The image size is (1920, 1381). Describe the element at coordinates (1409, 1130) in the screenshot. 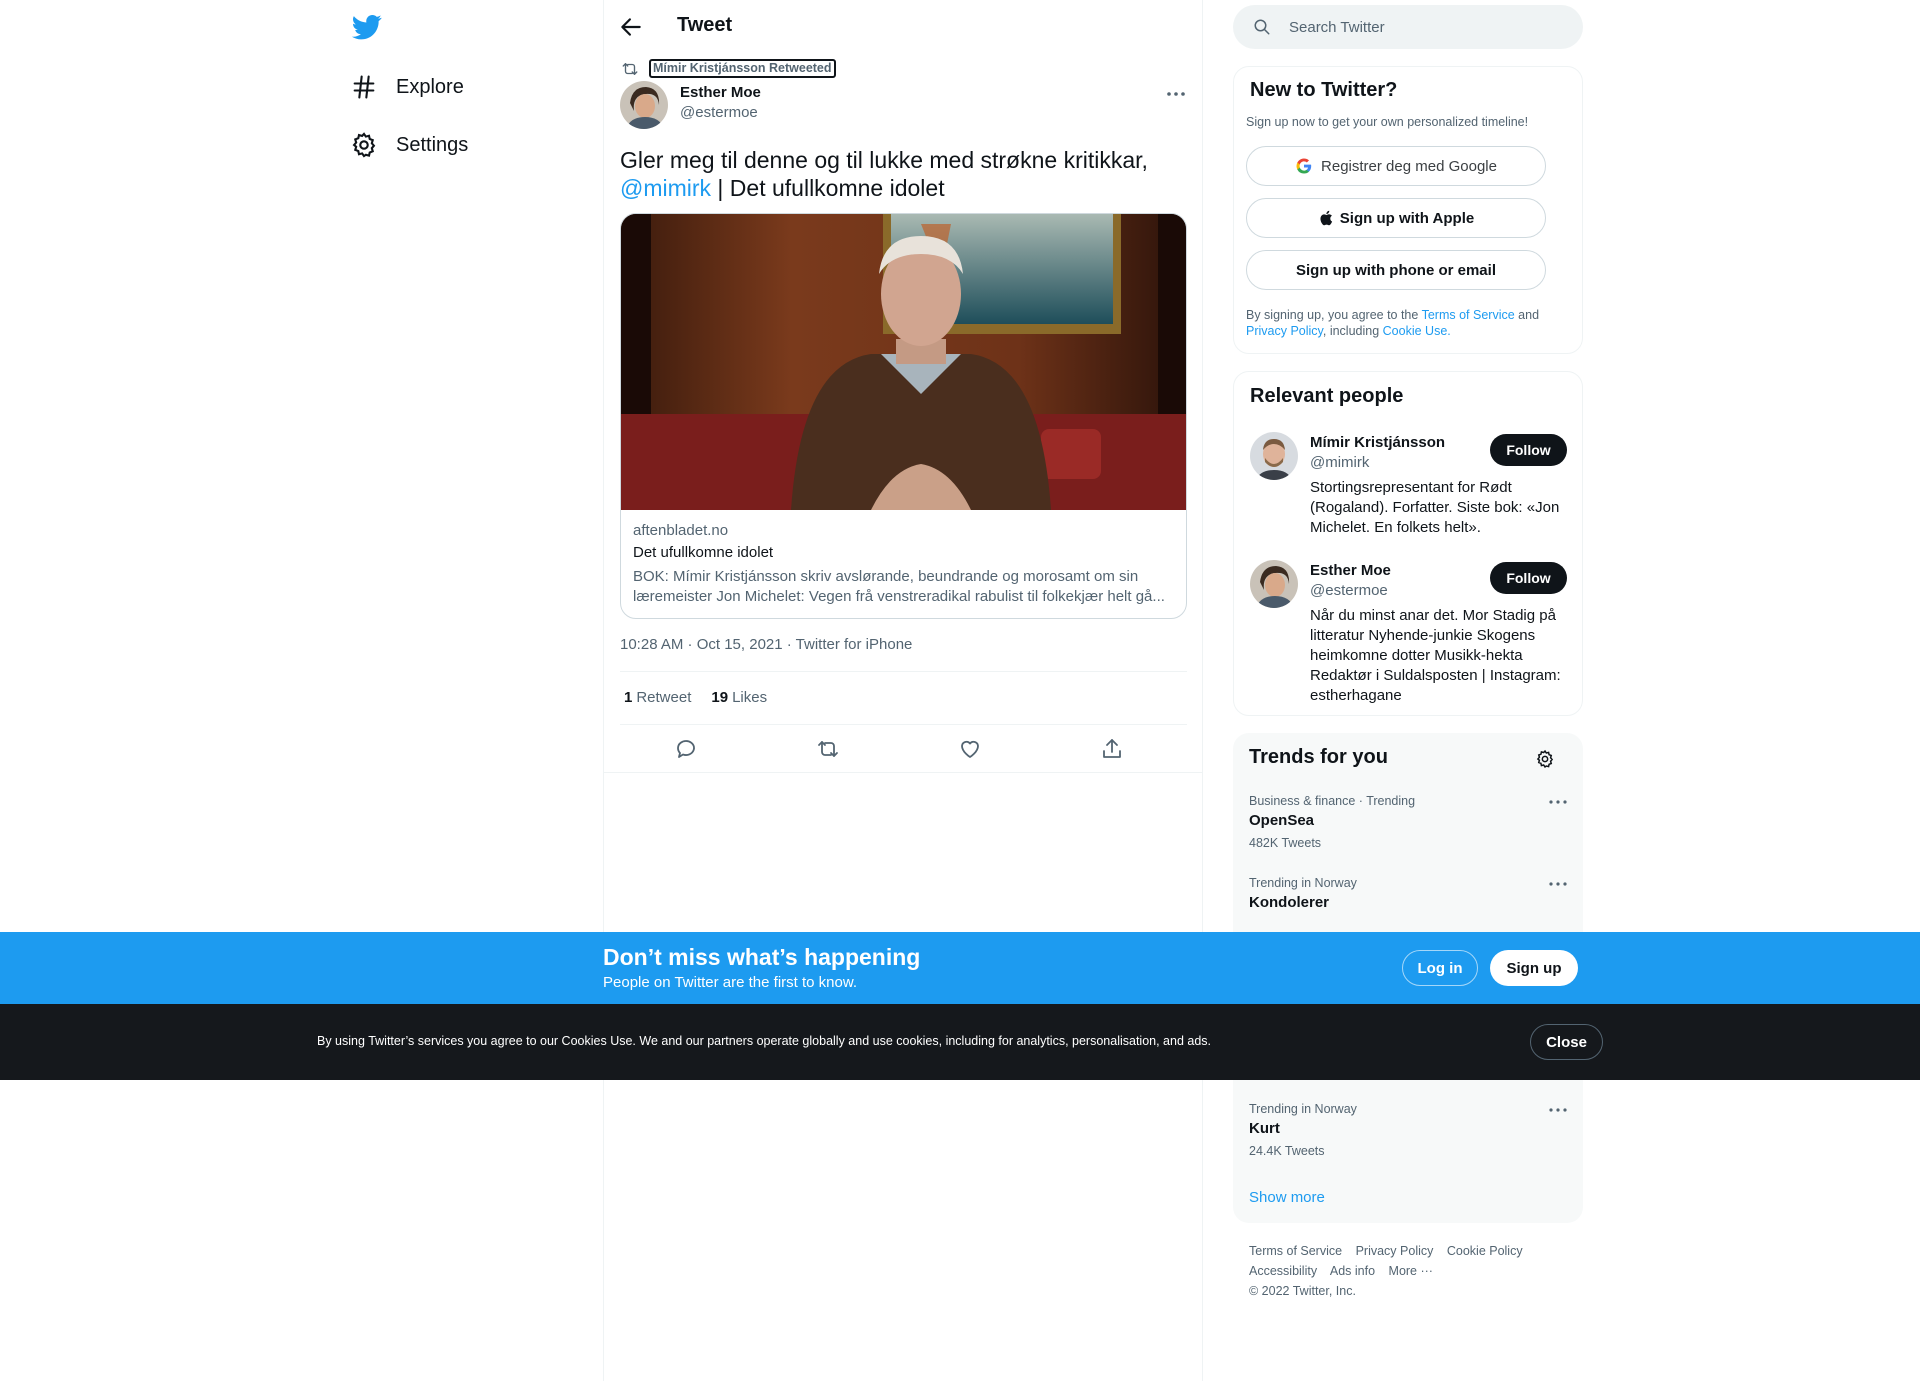

I see `trend-item: Trending in Norway Kurt 24.4K Tweets` at that location.